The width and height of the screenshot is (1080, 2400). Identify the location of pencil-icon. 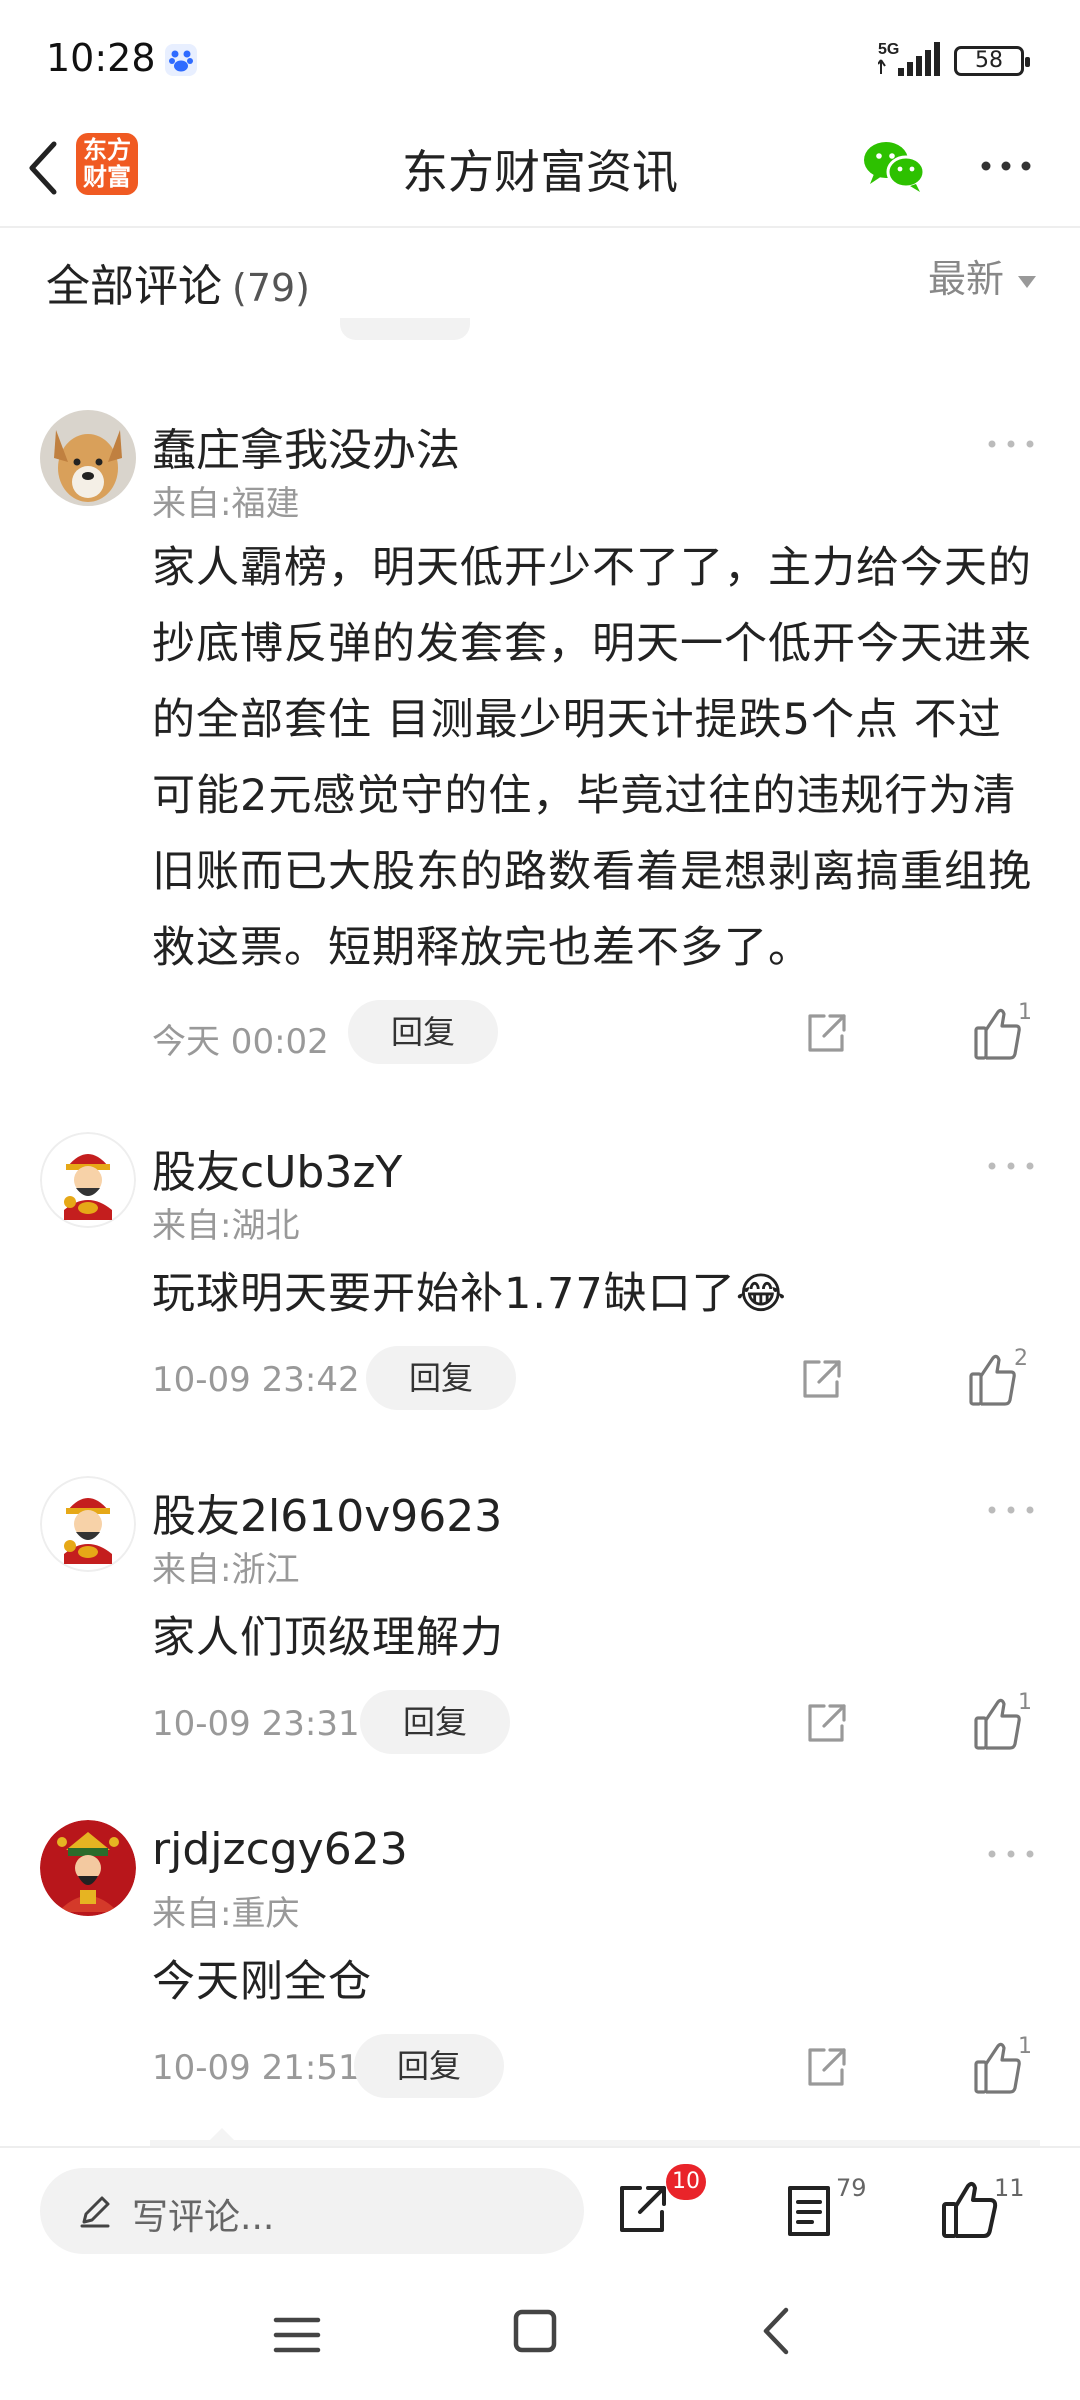
(95, 2212).